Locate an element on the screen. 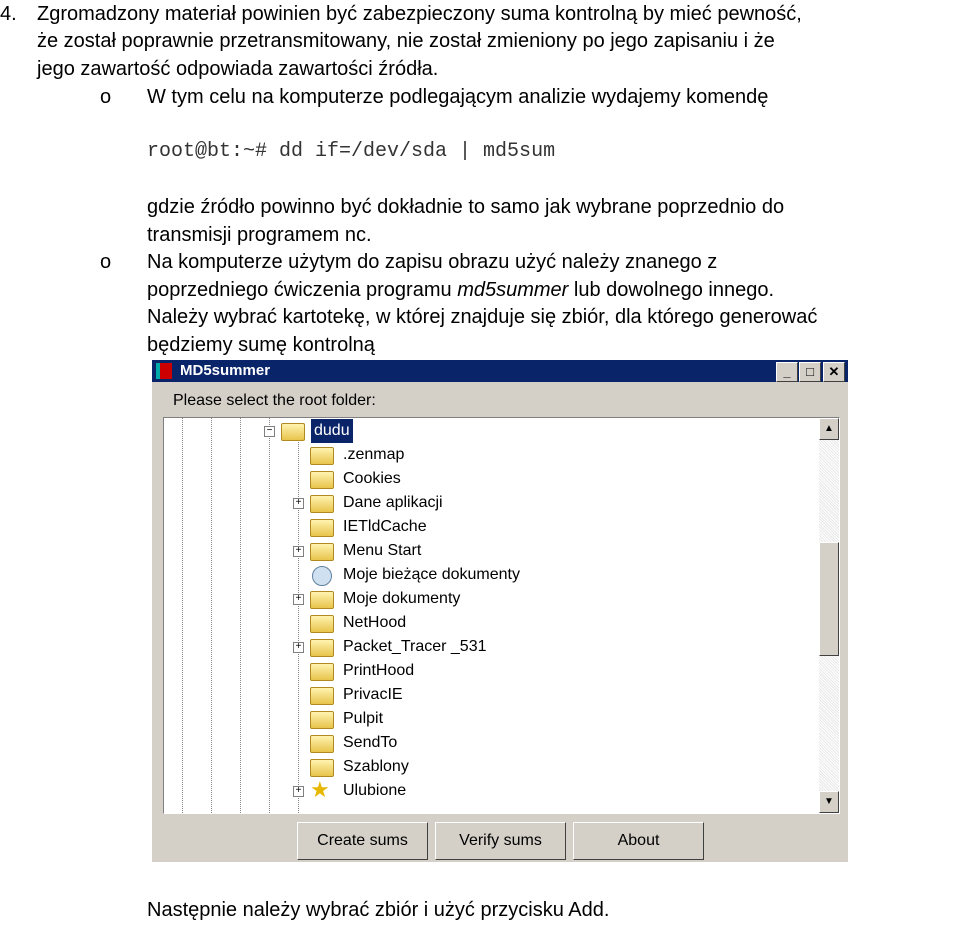  tree-item: .zenmap is located at coordinates (489, 455).